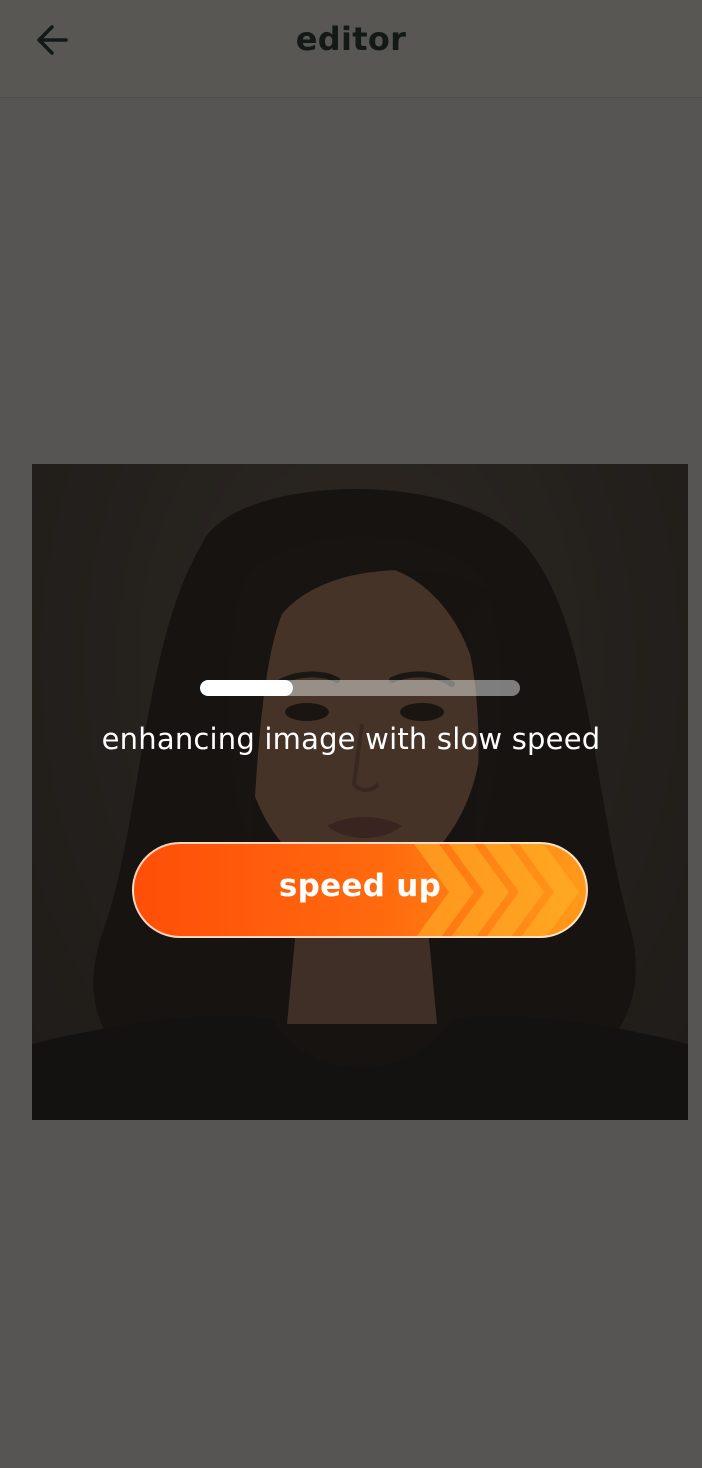  I want to click on status-text: enhancing image with slow speed, so click(351, 739).